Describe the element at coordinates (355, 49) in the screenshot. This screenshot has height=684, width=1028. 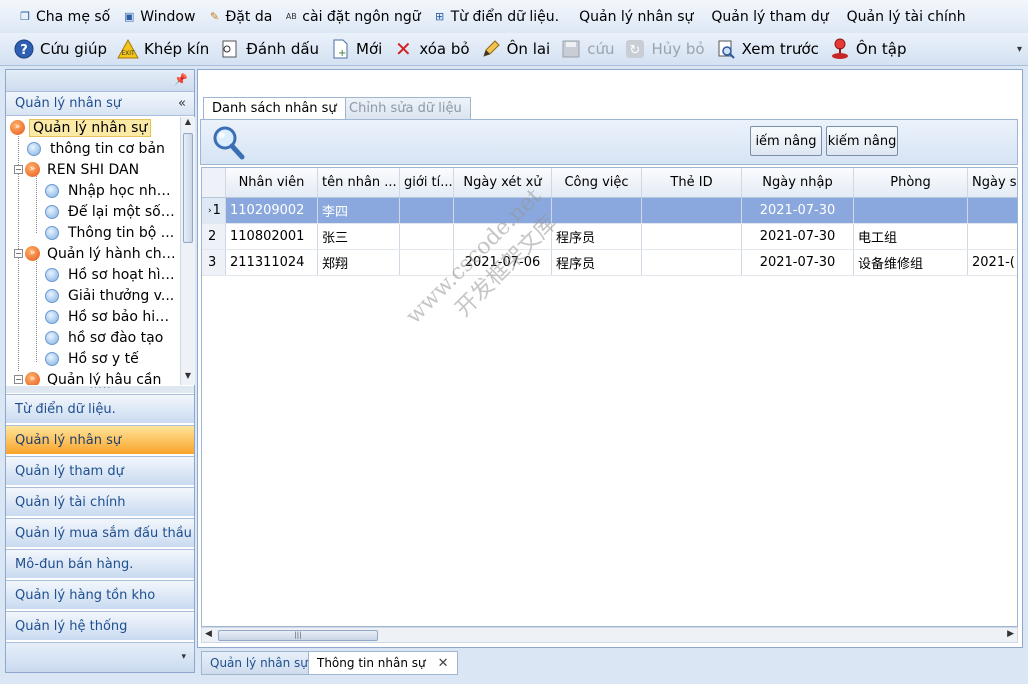
I see `new-button: + Mới` at that location.